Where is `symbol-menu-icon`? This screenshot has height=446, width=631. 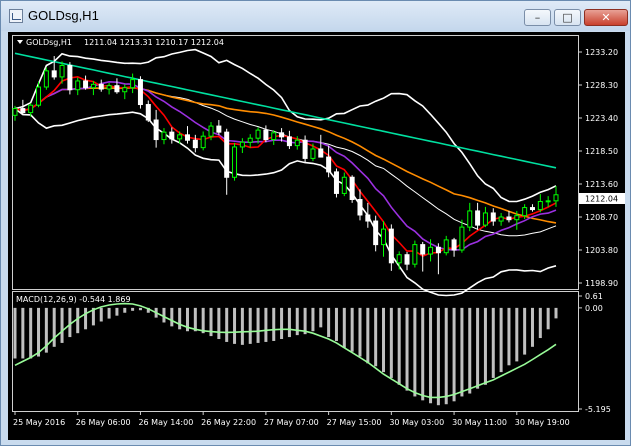 symbol-menu-icon is located at coordinates (20, 42).